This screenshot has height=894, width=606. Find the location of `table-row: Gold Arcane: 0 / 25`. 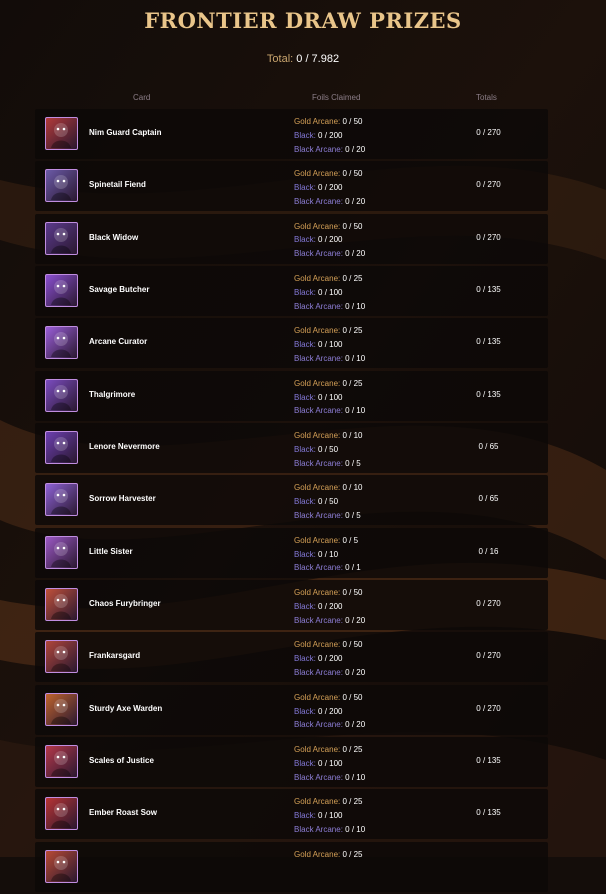

table-row: Gold Arcane: 0 / 25 is located at coordinates (291, 866).